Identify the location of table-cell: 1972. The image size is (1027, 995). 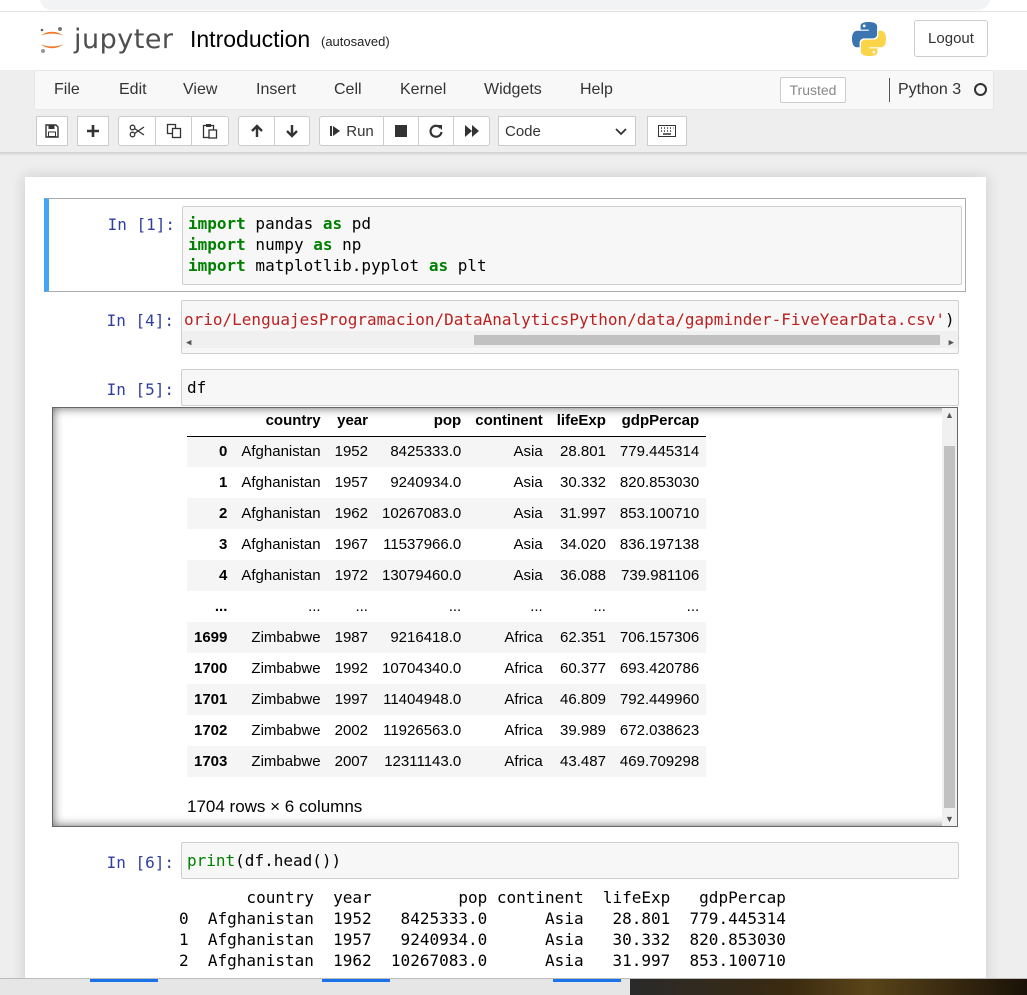
(351, 575).